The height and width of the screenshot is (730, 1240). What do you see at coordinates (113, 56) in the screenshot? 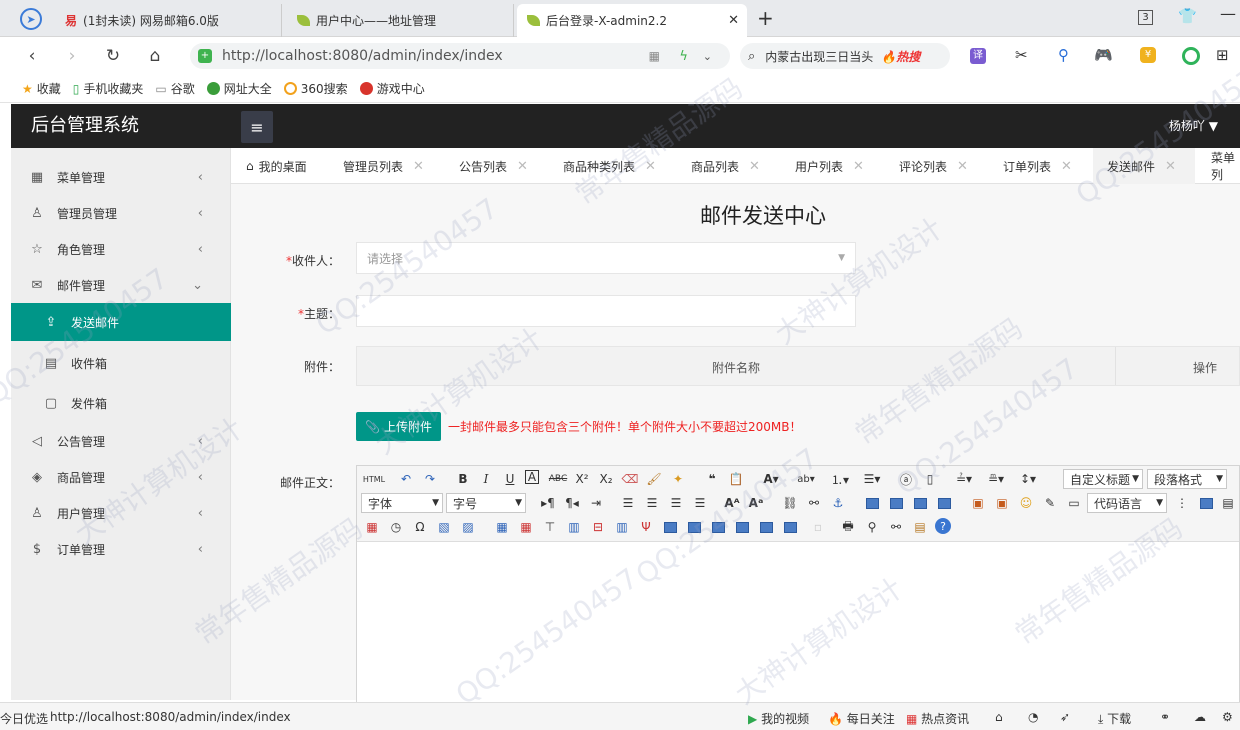
I see `reload-icon: ↻` at bounding box center [113, 56].